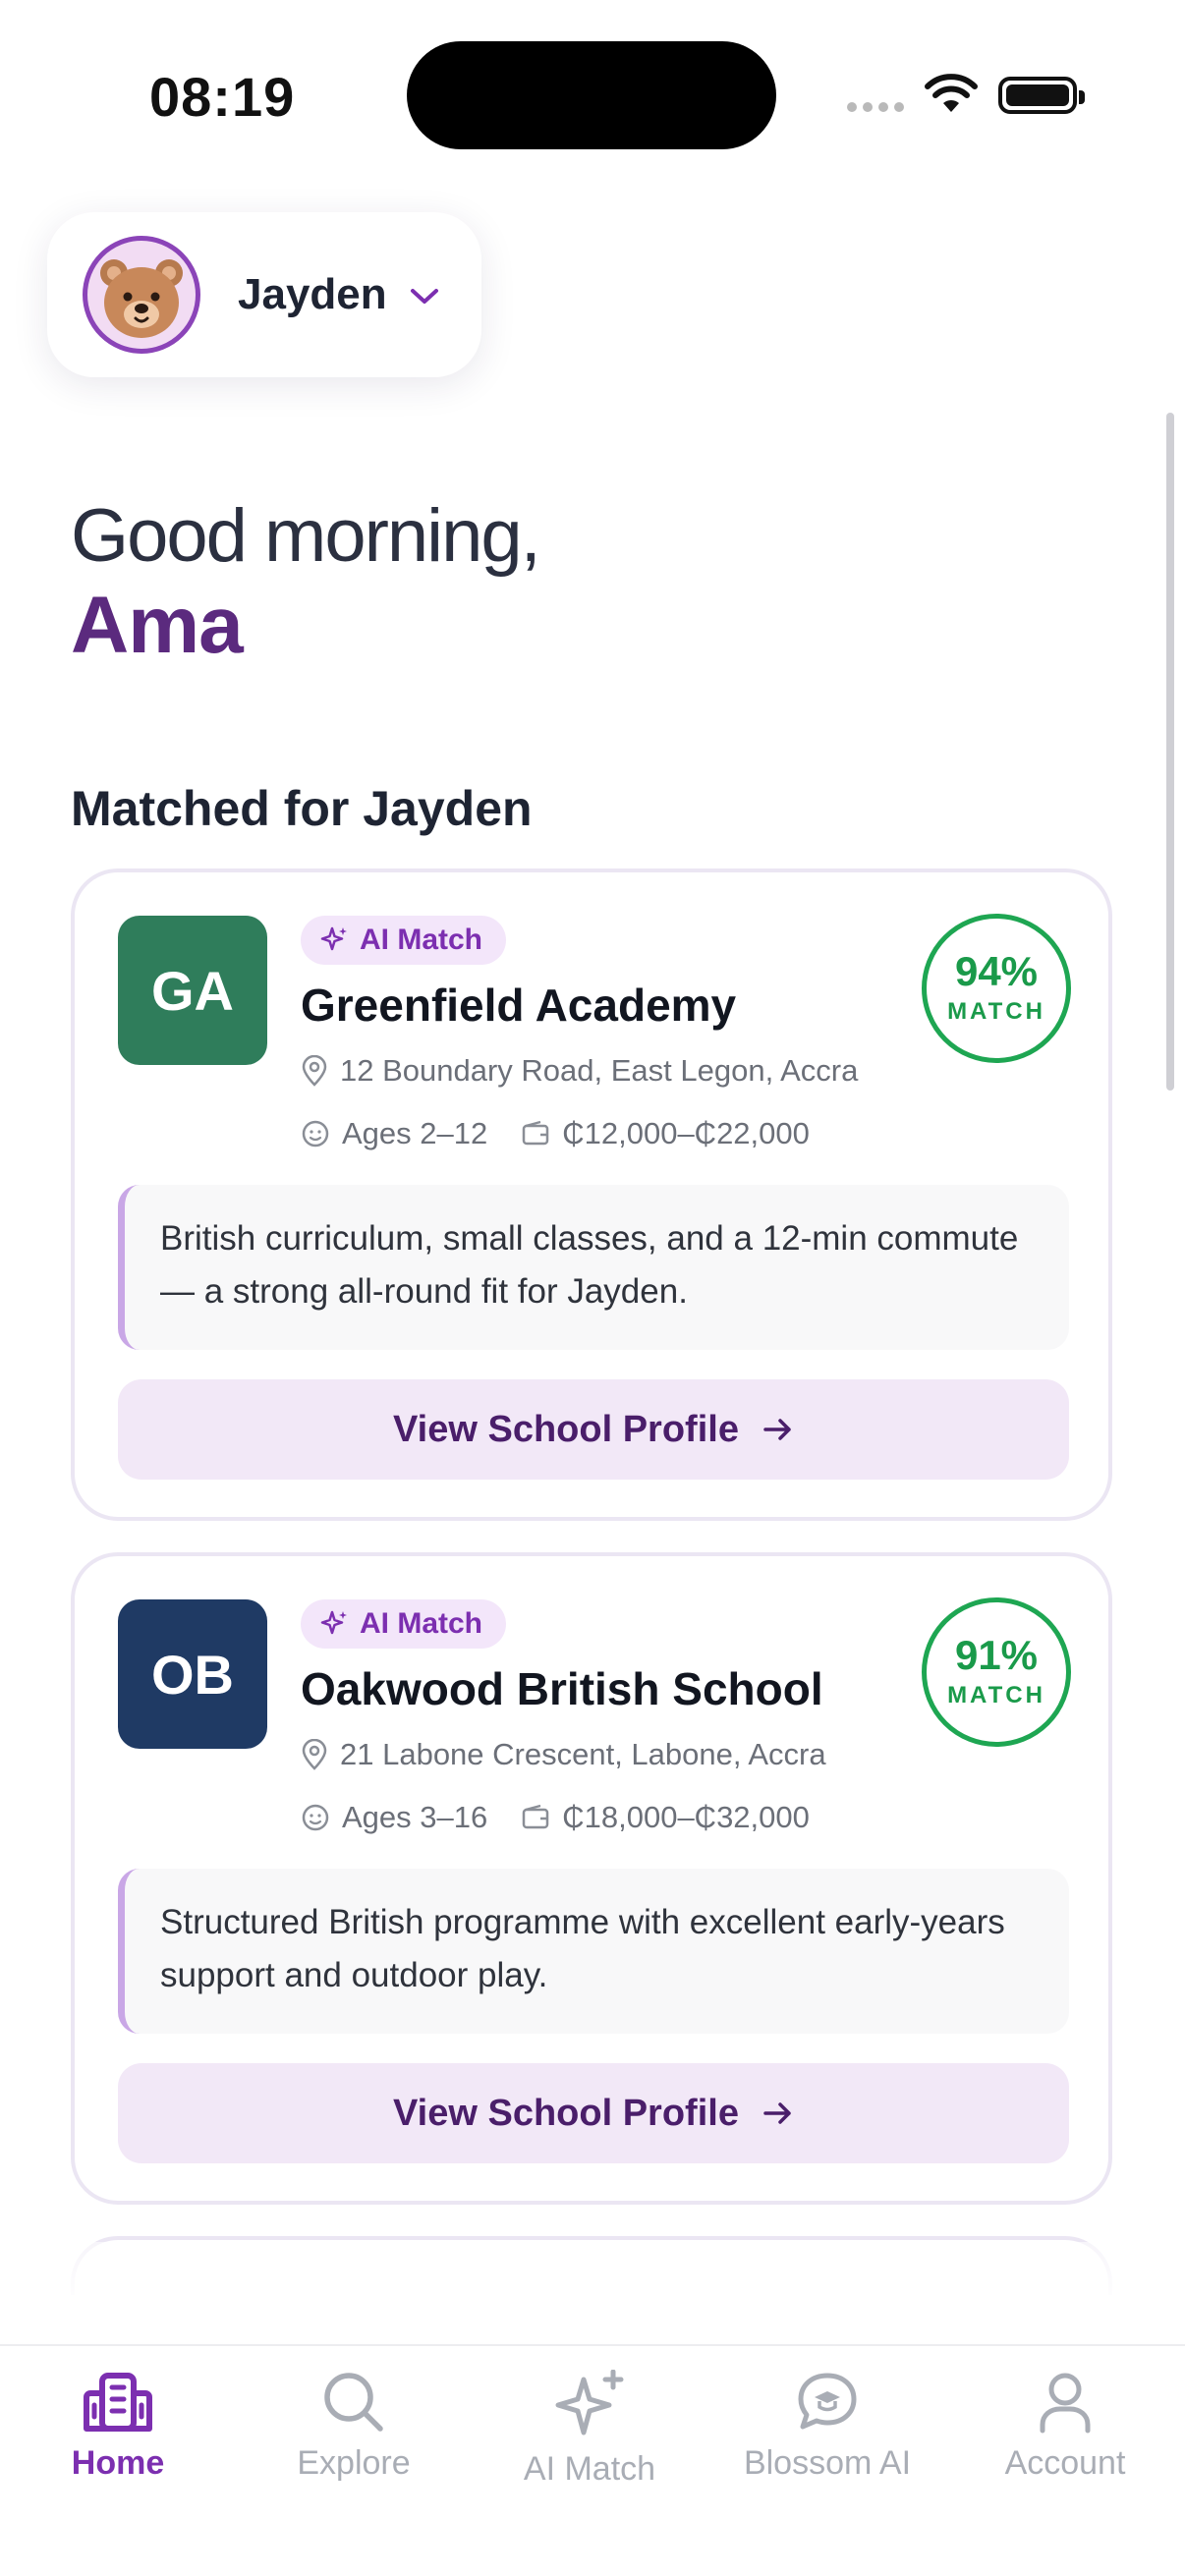 This screenshot has height=2576, width=1185. What do you see at coordinates (415, 1133) in the screenshot?
I see `school-ages: Ages 2–12` at bounding box center [415, 1133].